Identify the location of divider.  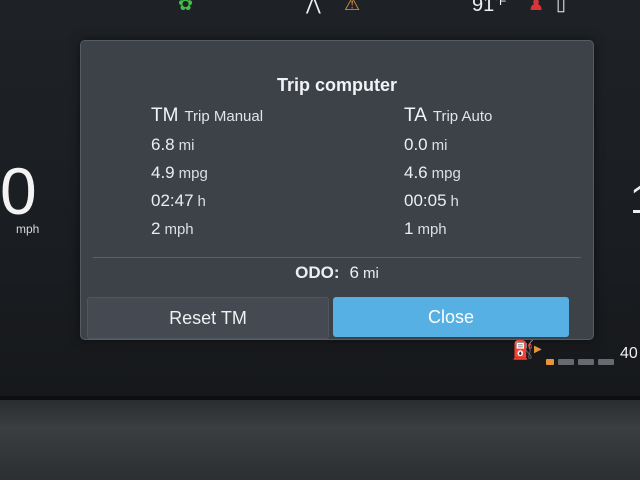
(337, 257).